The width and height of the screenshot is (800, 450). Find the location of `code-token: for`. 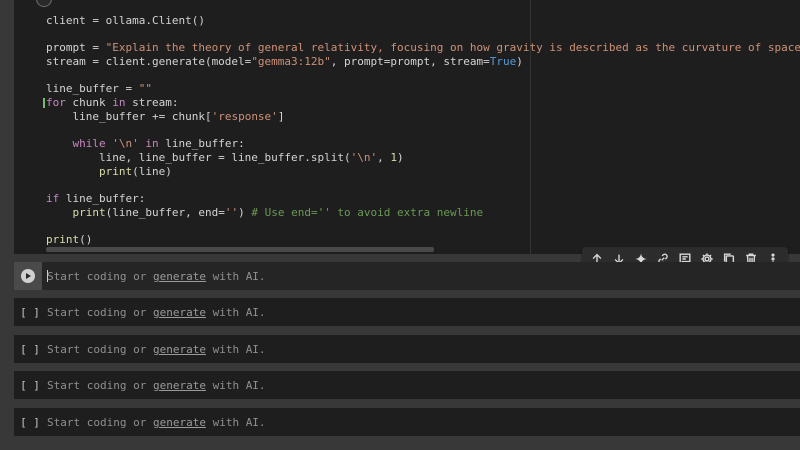

code-token: for is located at coordinates (56, 103).